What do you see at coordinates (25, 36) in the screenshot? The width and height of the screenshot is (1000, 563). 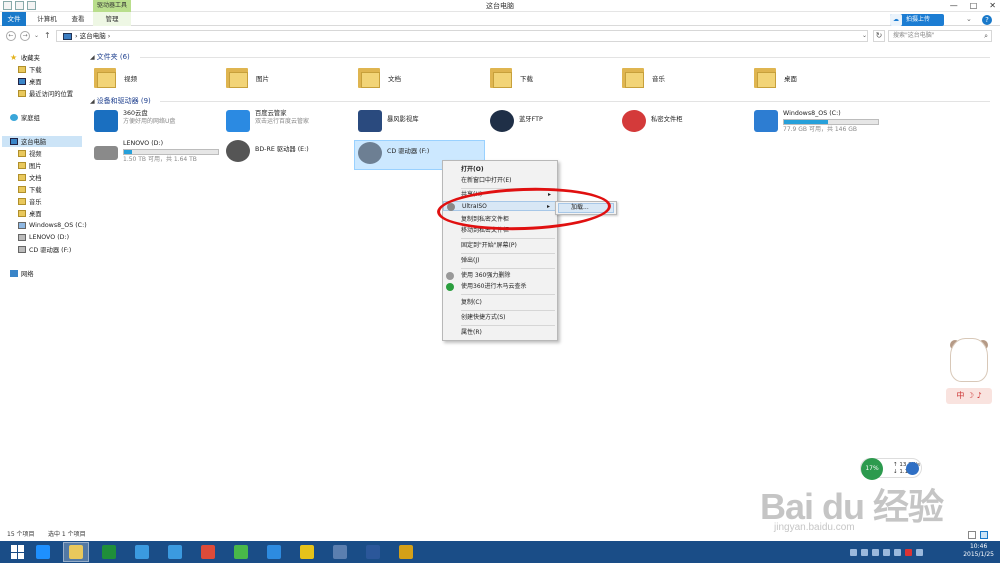 I see `forward-button: →` at bounding box center [25, 36].